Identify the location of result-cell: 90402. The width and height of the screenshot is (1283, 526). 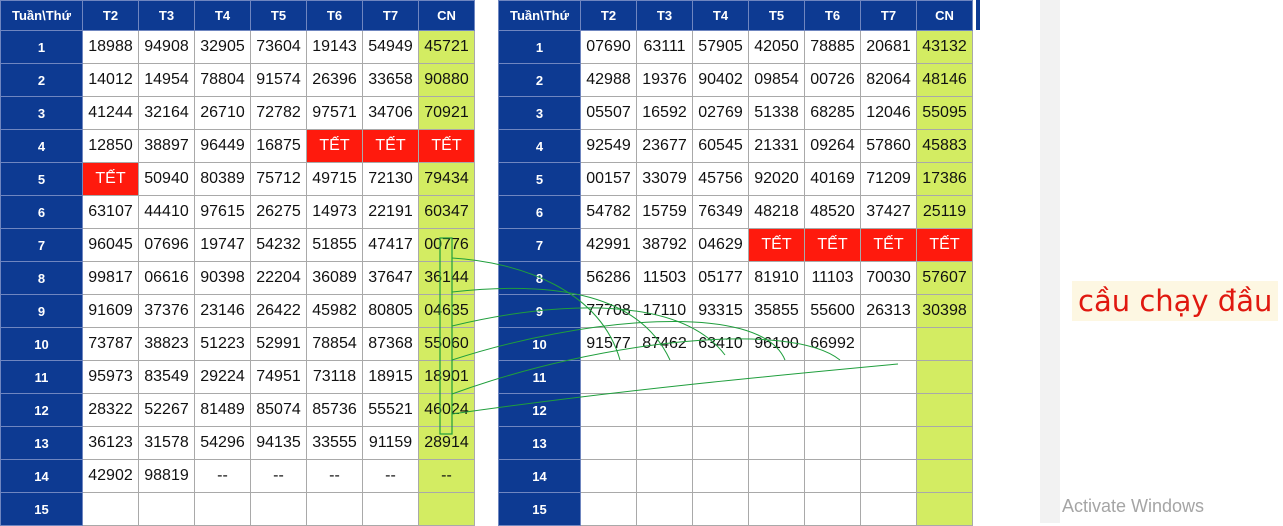
(720, 80).